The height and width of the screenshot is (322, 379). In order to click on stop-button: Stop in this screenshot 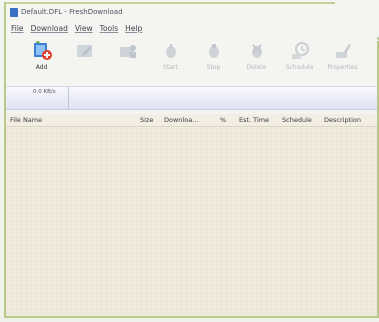, I will do `click(213, 54)`.